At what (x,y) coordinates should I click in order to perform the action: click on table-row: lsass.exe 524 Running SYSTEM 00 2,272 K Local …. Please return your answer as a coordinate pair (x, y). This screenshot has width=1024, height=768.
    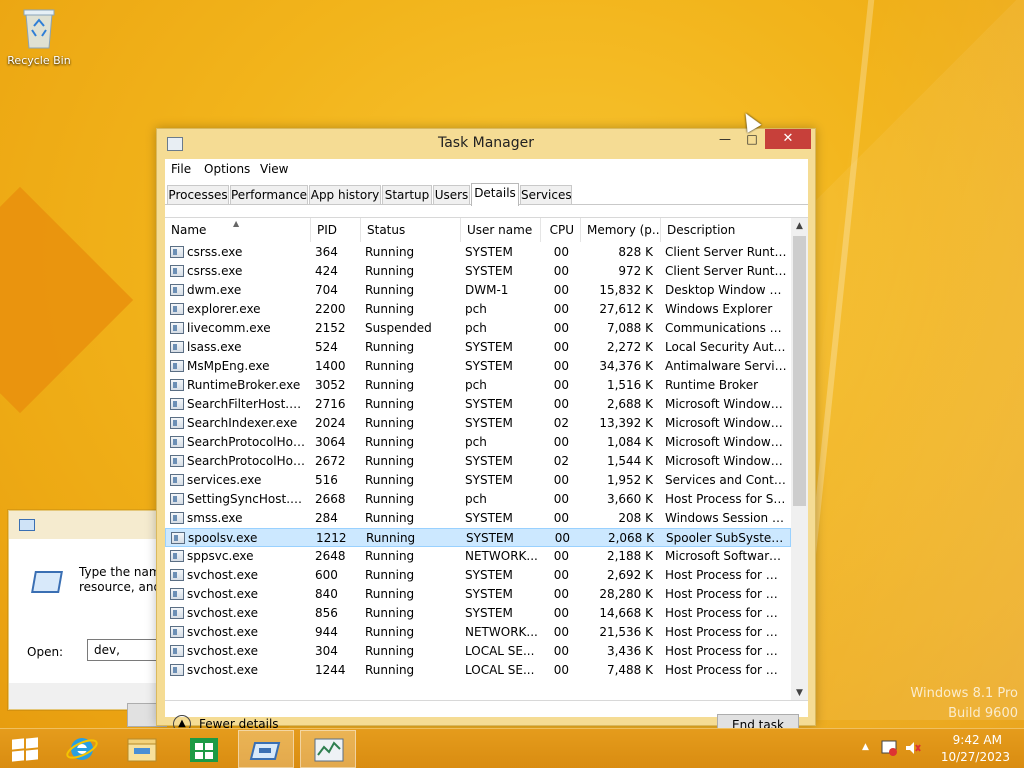
    Looking at the image, I should click on (478, 347).